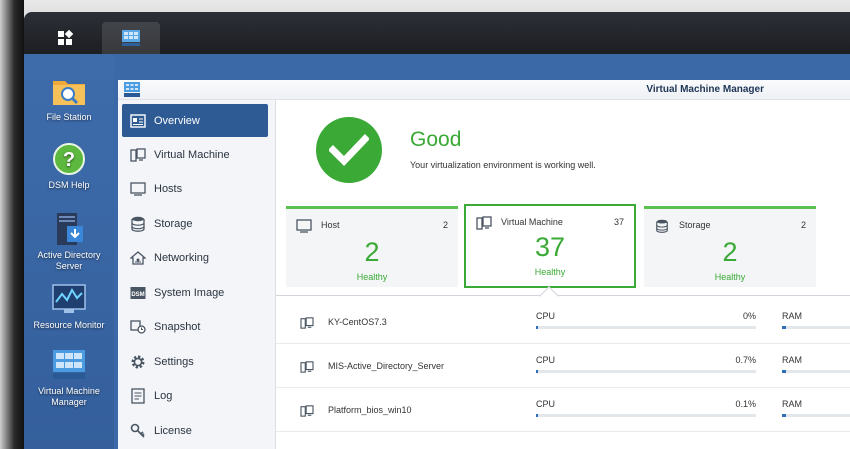  What do you see at coordinates (195, 361) in the screenshot?
I see `sidebar-item-settings: Settings` at bounding box center [195, 361].